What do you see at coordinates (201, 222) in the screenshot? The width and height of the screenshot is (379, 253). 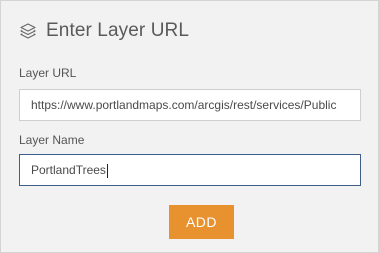 I see `add-button: ADD` at bounding box center [201, 222].